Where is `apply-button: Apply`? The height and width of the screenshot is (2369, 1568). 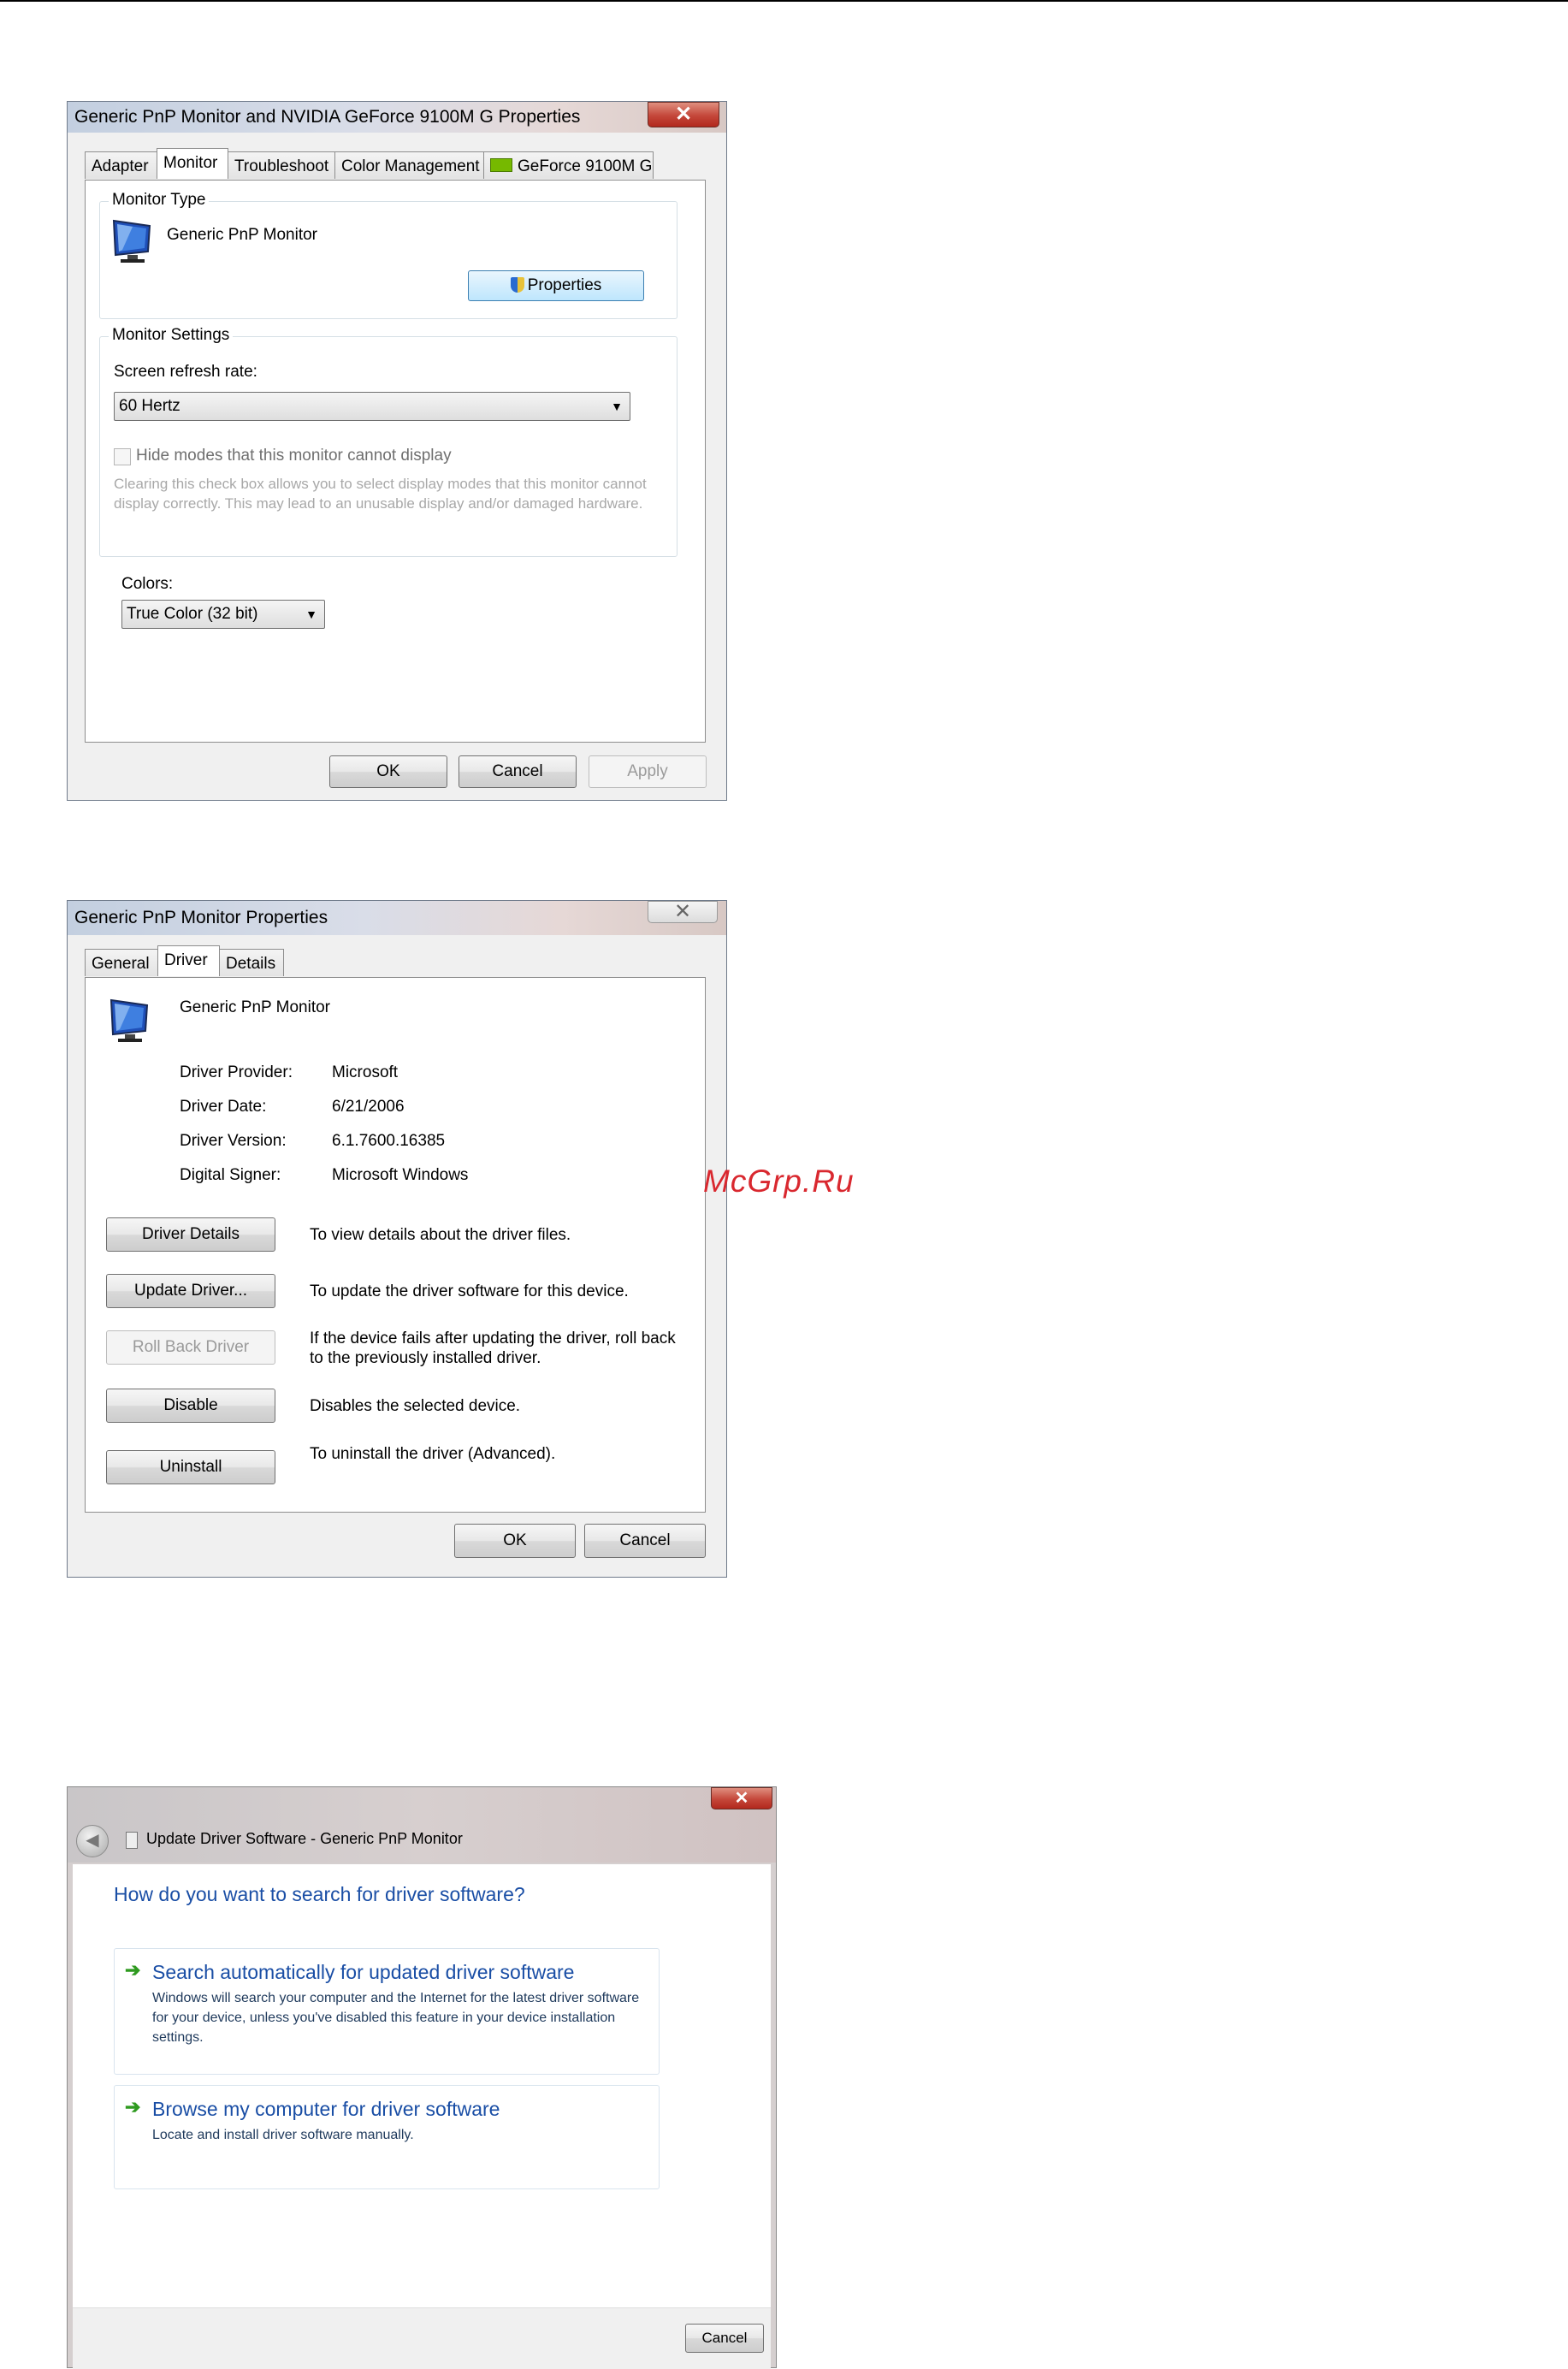 apply-button: Apply is located at coordinates (648, 772).